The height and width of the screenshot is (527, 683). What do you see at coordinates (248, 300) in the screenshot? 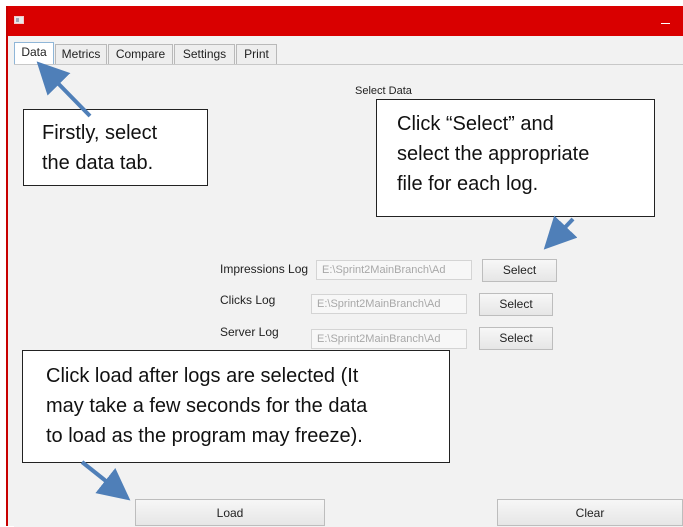
I see `clicks-log-label: Clicks Log` at bounding box center [248, 300].